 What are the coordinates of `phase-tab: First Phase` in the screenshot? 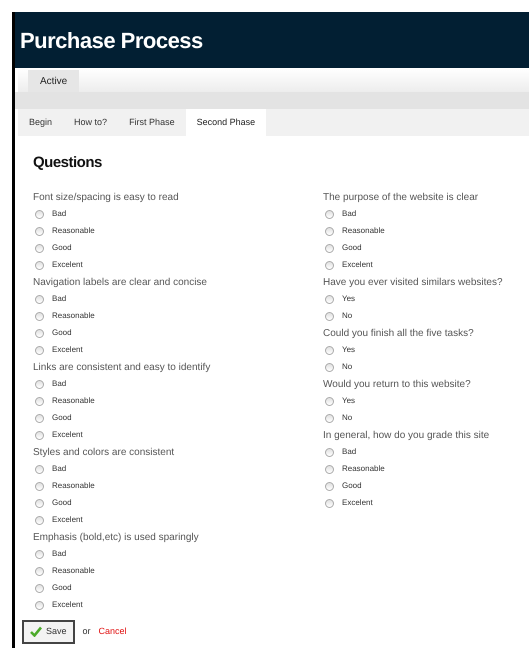 It's located at (152, 122).